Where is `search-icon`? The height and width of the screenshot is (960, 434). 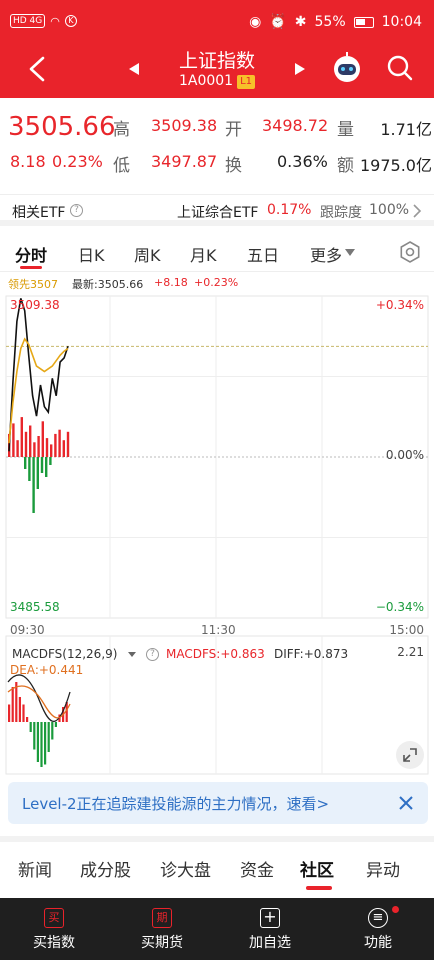
search-icon is located at coordinates (400, 68).